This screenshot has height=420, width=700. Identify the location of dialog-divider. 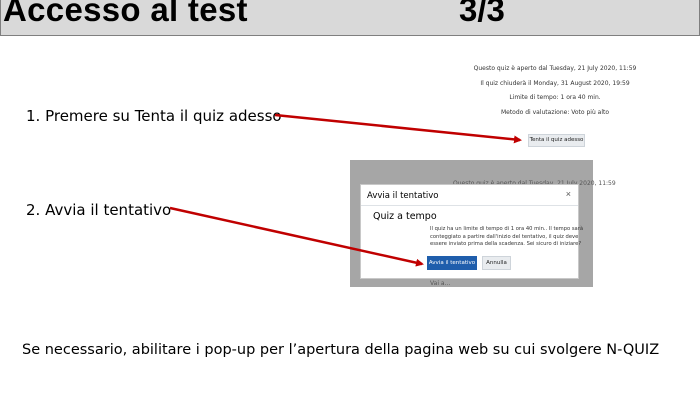
(469, 205).